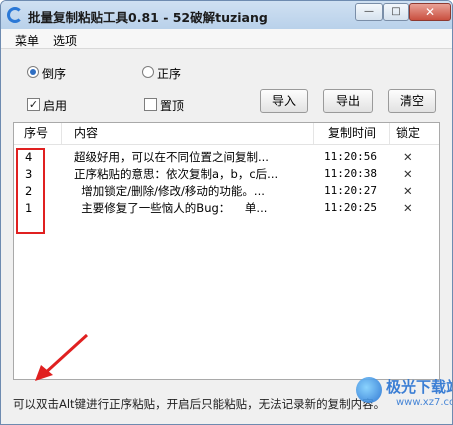 The image size is (453, 425). What do you see at coordinates (55, 106) in the screenshot?
I see `enable-label: 启用` at bounding box center [55, 106].